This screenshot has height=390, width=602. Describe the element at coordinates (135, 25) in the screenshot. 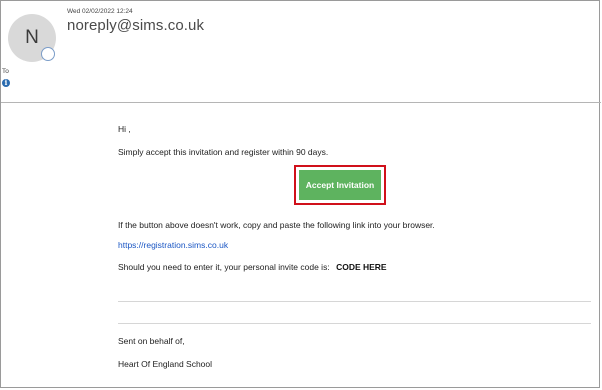

I see `sender-address: noreply@sims.co.uk` at that location.